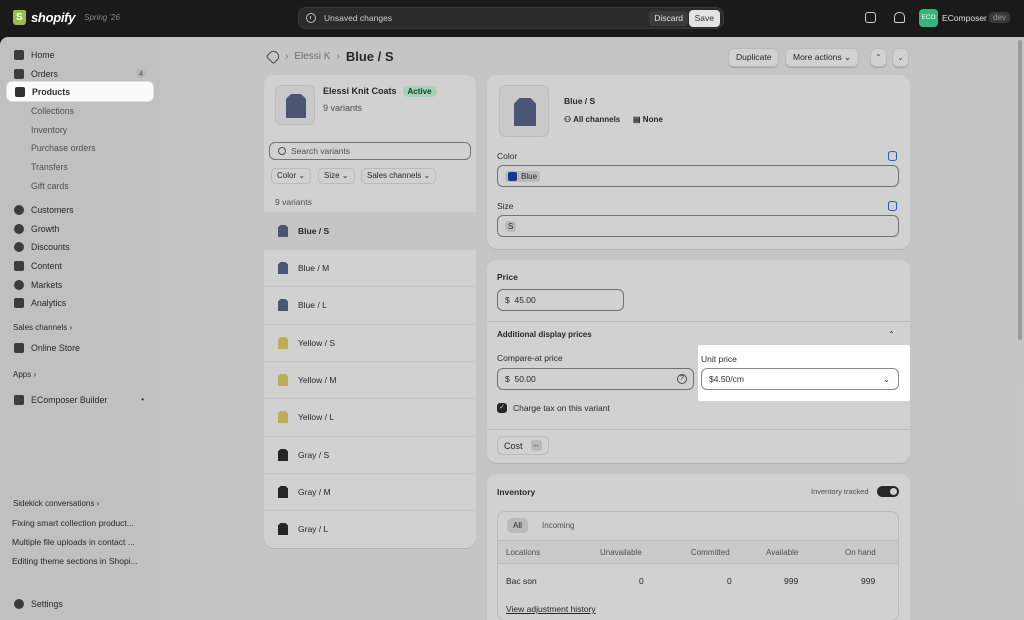 This screenshot has width=1024, height=620. Describe the element at coordinates (80, 209) in the screenshot. I see `sidebar-item-customers: Customers` at that location.